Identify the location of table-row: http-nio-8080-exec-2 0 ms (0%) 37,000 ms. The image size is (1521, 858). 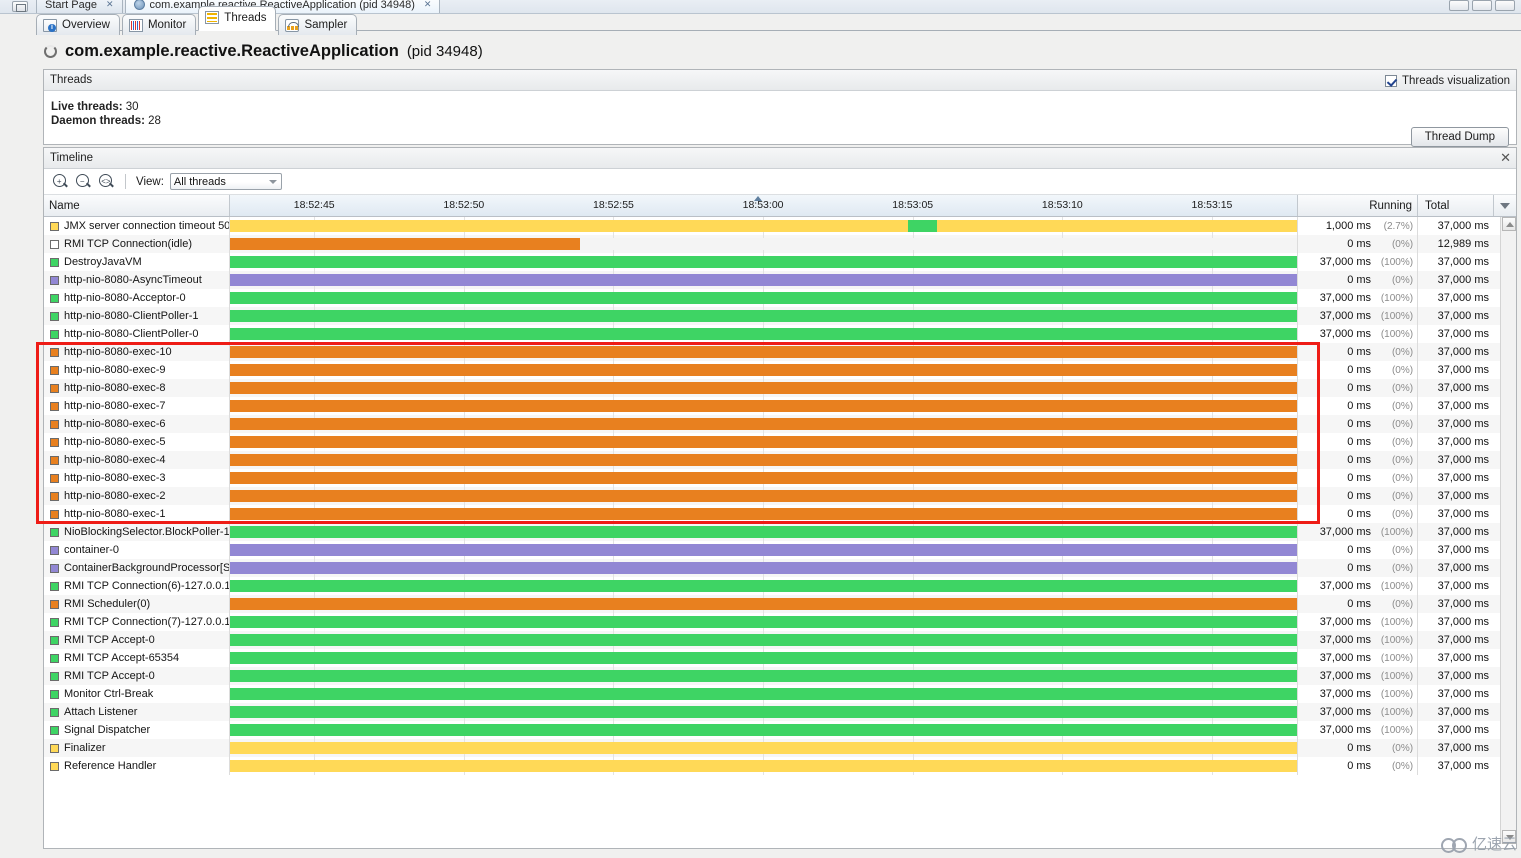
(780, 496).